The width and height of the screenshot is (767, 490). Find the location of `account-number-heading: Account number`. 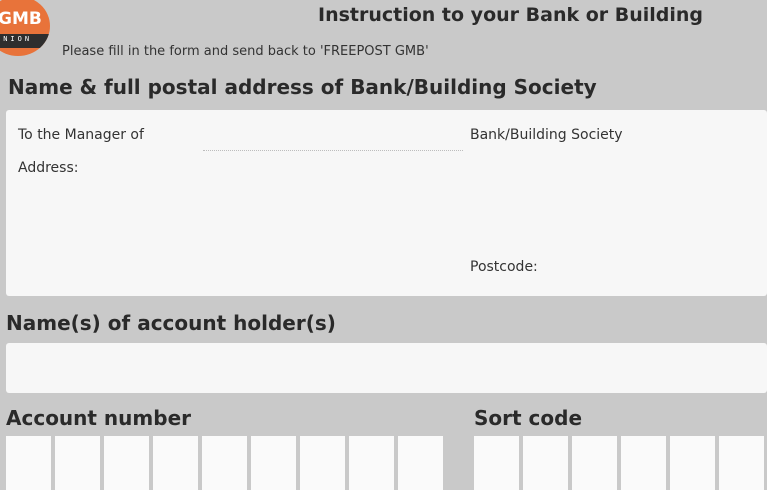

account-number-heading: Account number is located at coordinates (98, 418).